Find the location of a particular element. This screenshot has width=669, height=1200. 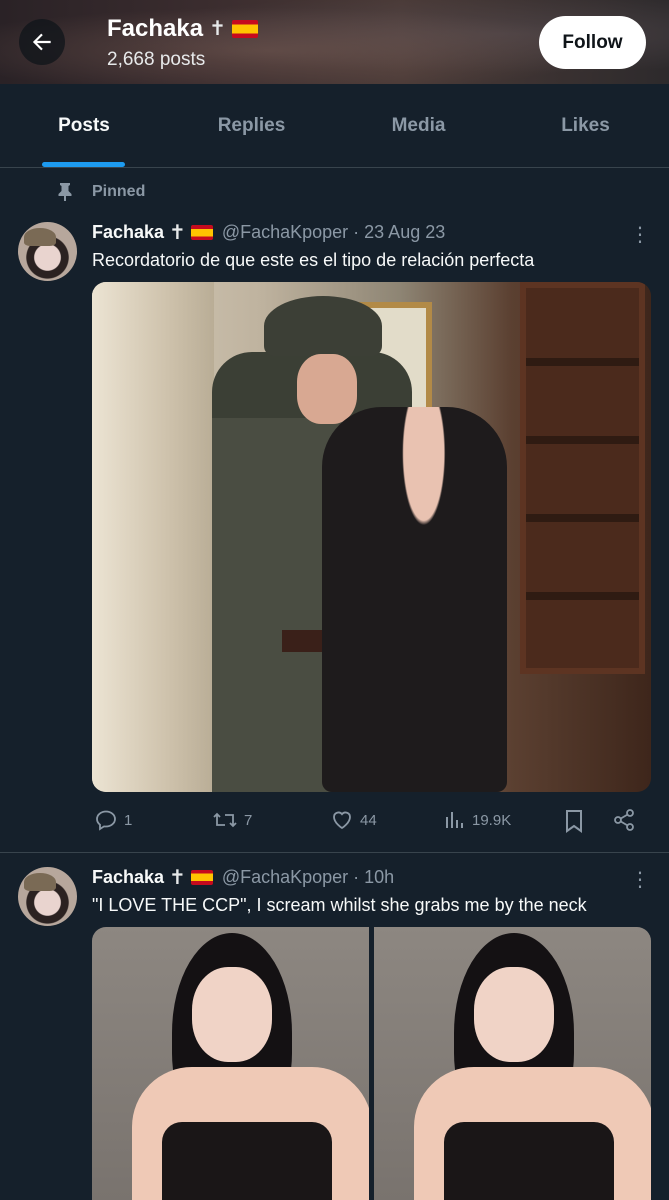

reply-icon is located at coordinates (106, 820).